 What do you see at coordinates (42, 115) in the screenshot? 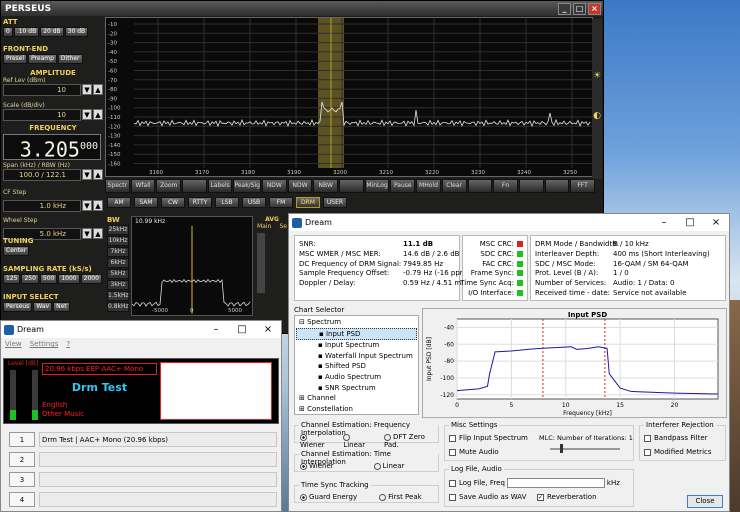
I see `scale-value: 10` at bounding box center [42, 115].